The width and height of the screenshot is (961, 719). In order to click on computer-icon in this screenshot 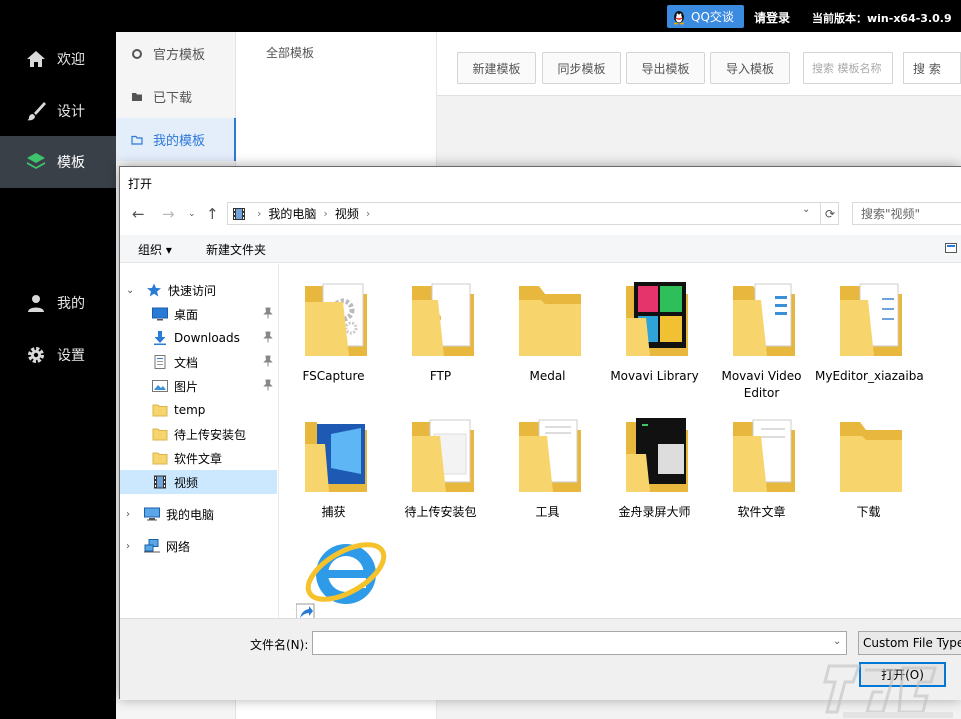, I will do `click(152, 514)`.